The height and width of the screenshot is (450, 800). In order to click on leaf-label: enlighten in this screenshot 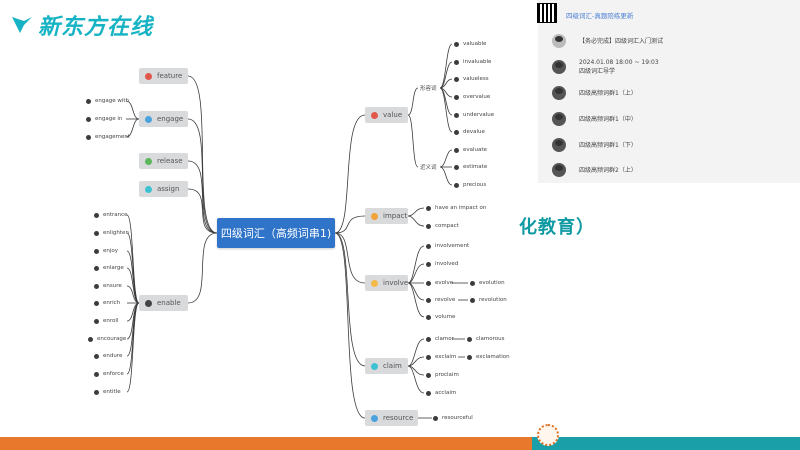, I will do `click(116, 233)`.